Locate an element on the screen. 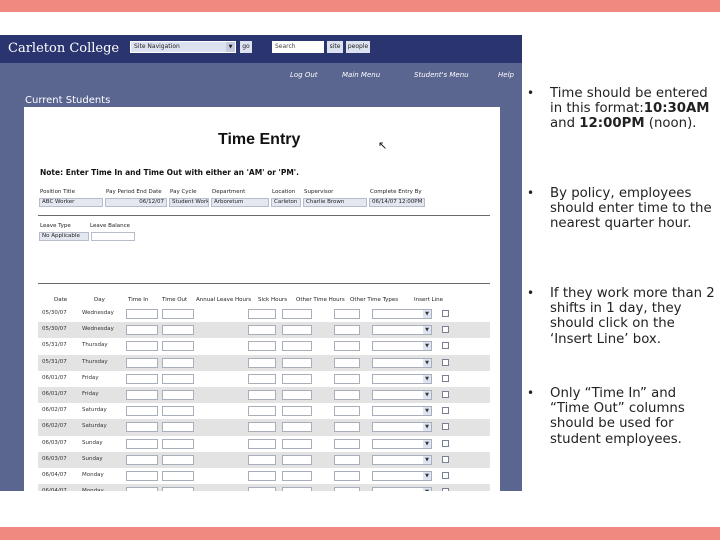 This screenshot has width=720, height=540. nav-main-menu: Main Menu is located at coordinates (361, 75).